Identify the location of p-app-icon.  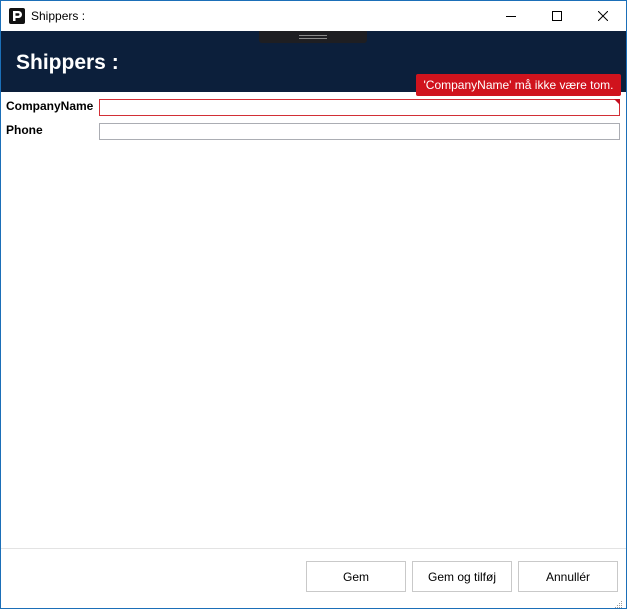
(17, 16).